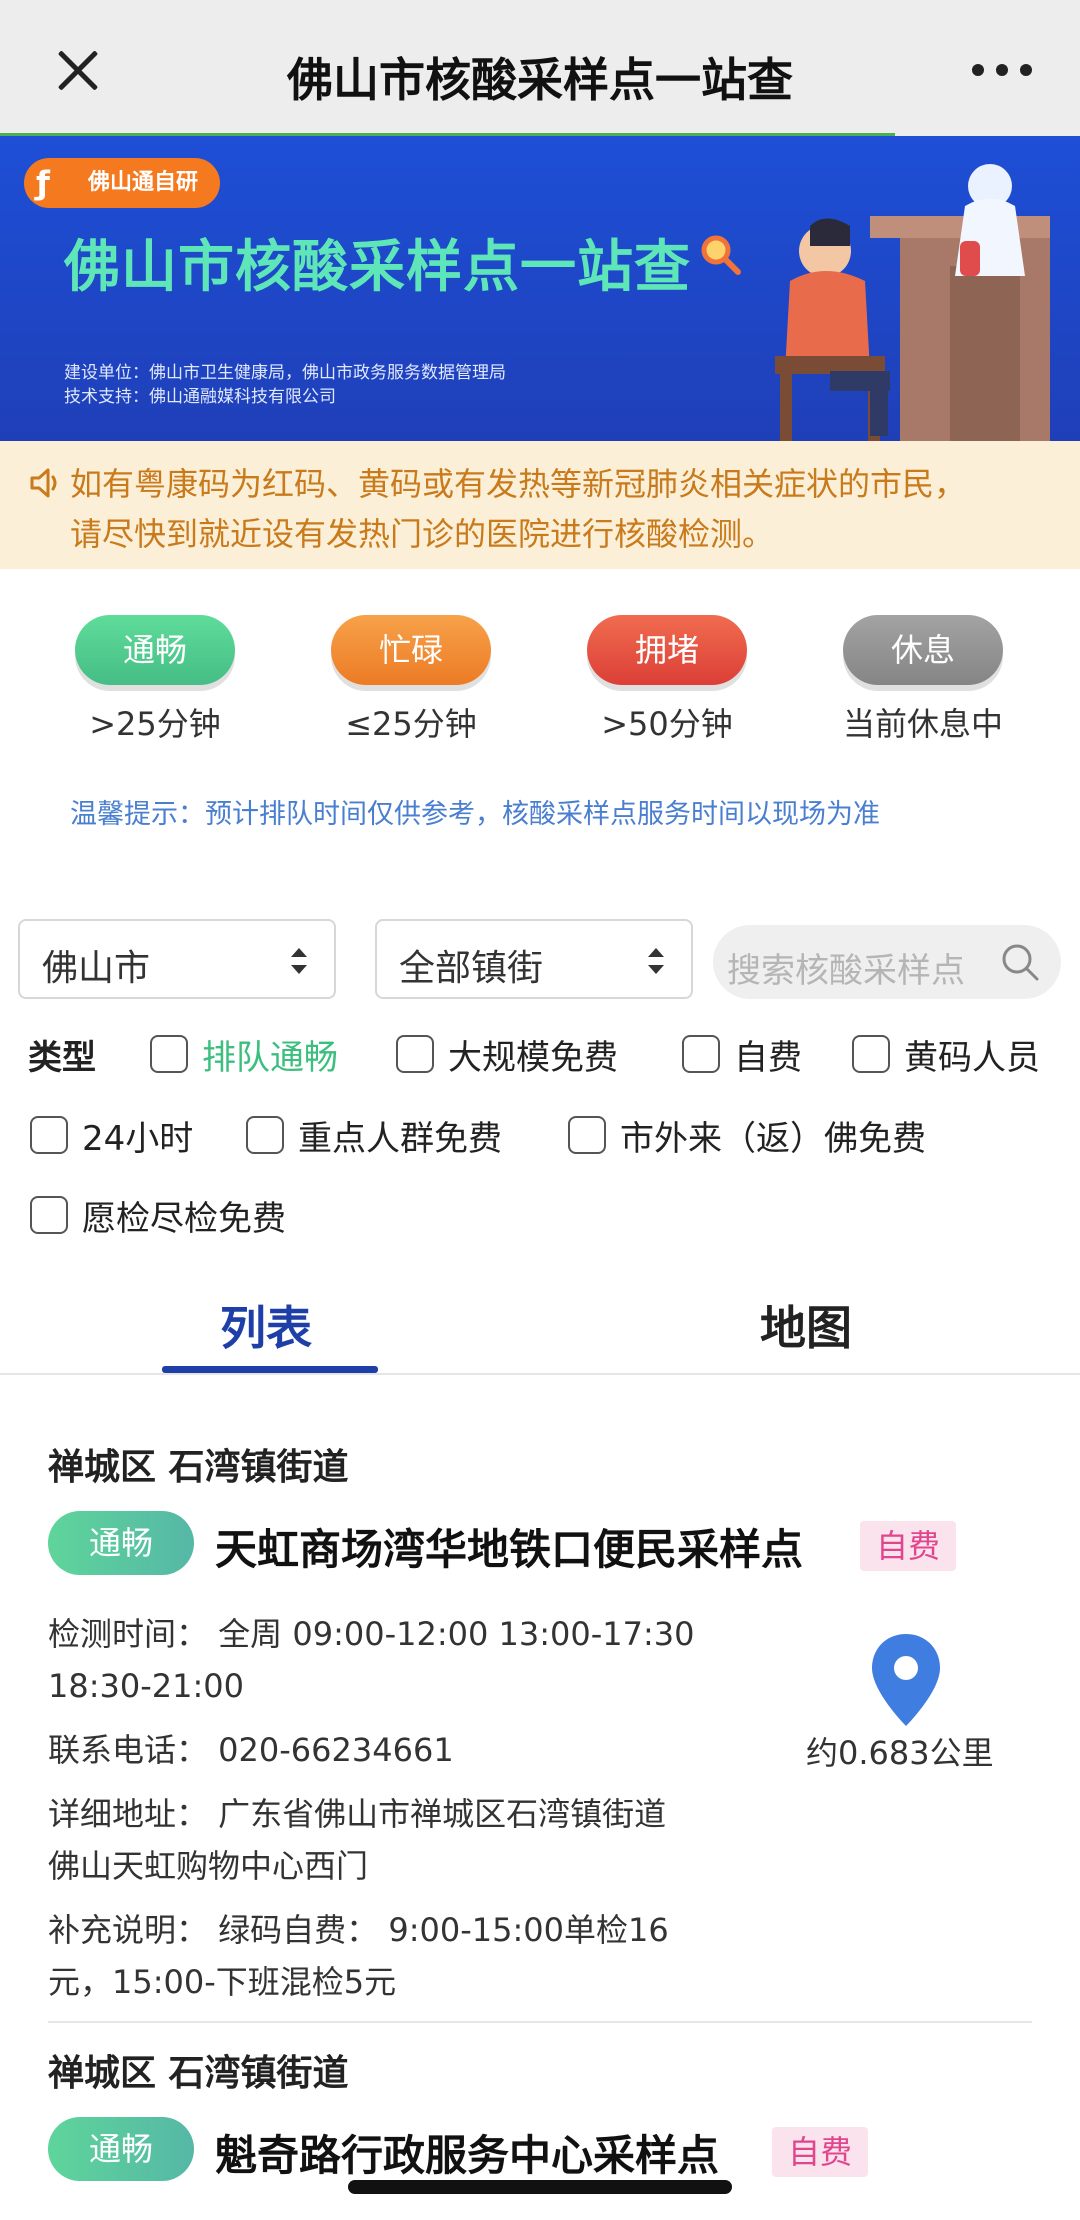  I want to click on site-note-line-1: 补充说明： 绿码自费： 9:00-15:00单检16, so click(358, 1930).